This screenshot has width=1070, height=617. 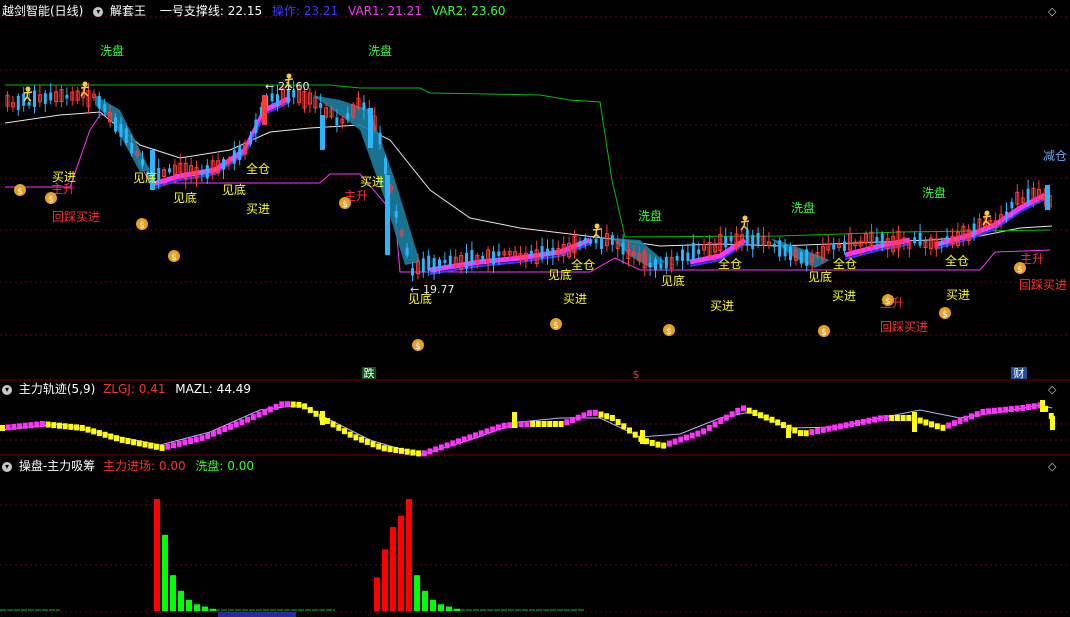 What do you see at coordinates (904, 327) in the screenshot?
I see `pullback-buy-label: 回踩买进` at bounding box center [904, 327].